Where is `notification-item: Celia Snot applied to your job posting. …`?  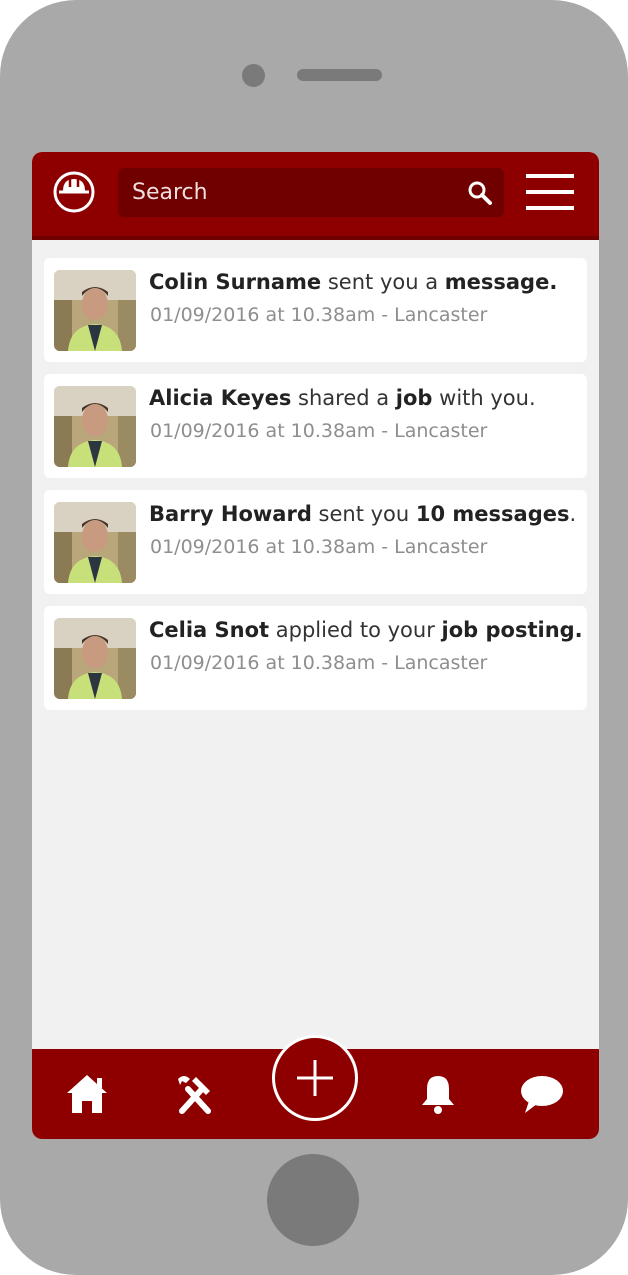 notification-item: Celia Snot applied to your job posting. … is located at coordinates (315, 658).